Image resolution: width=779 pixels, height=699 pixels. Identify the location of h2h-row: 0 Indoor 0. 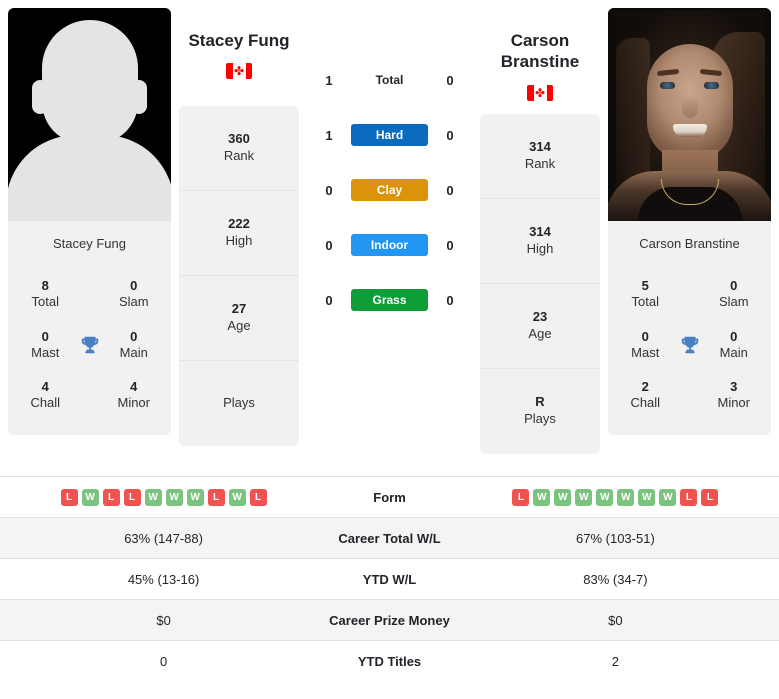
(389, 245).